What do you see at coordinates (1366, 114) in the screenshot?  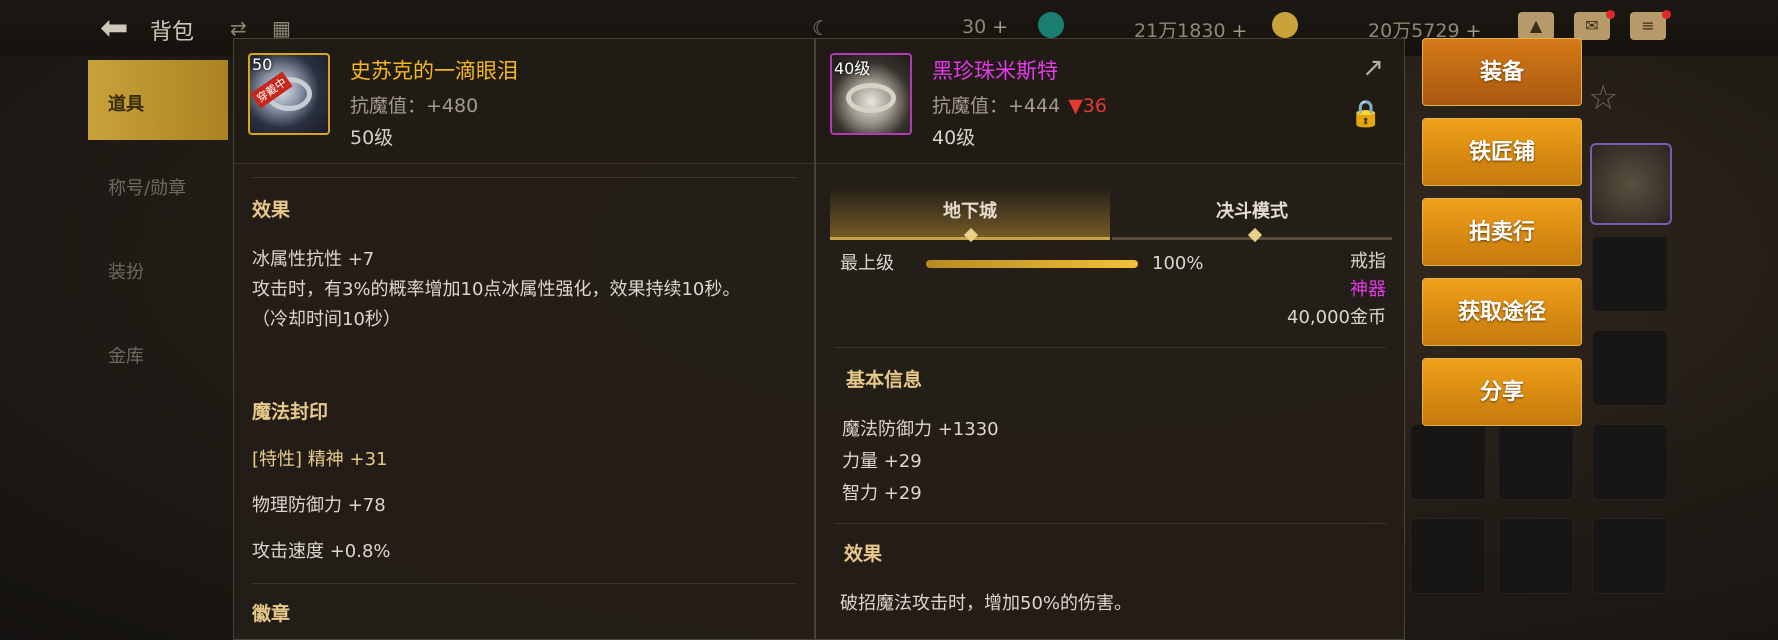 I see `lock-icon: 🔒` at bounding box center [1366, 114].